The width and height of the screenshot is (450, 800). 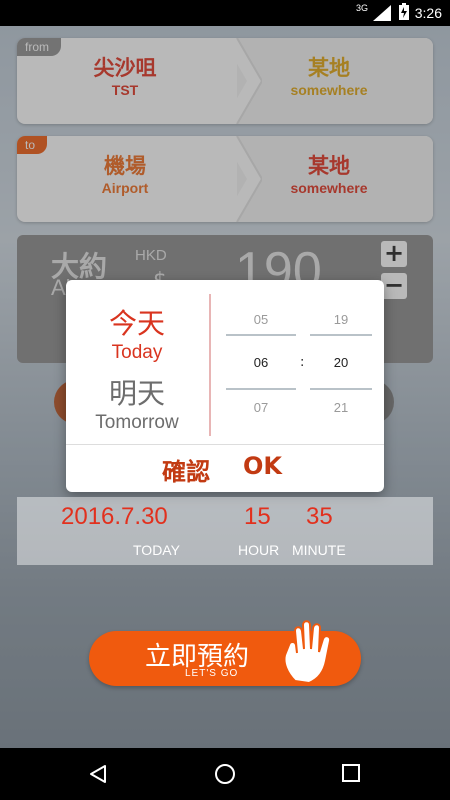 What do you see at coordinates (261, 362) in the screenshot?
I see `hour-selected: 06` at bounding box center [261, 362].